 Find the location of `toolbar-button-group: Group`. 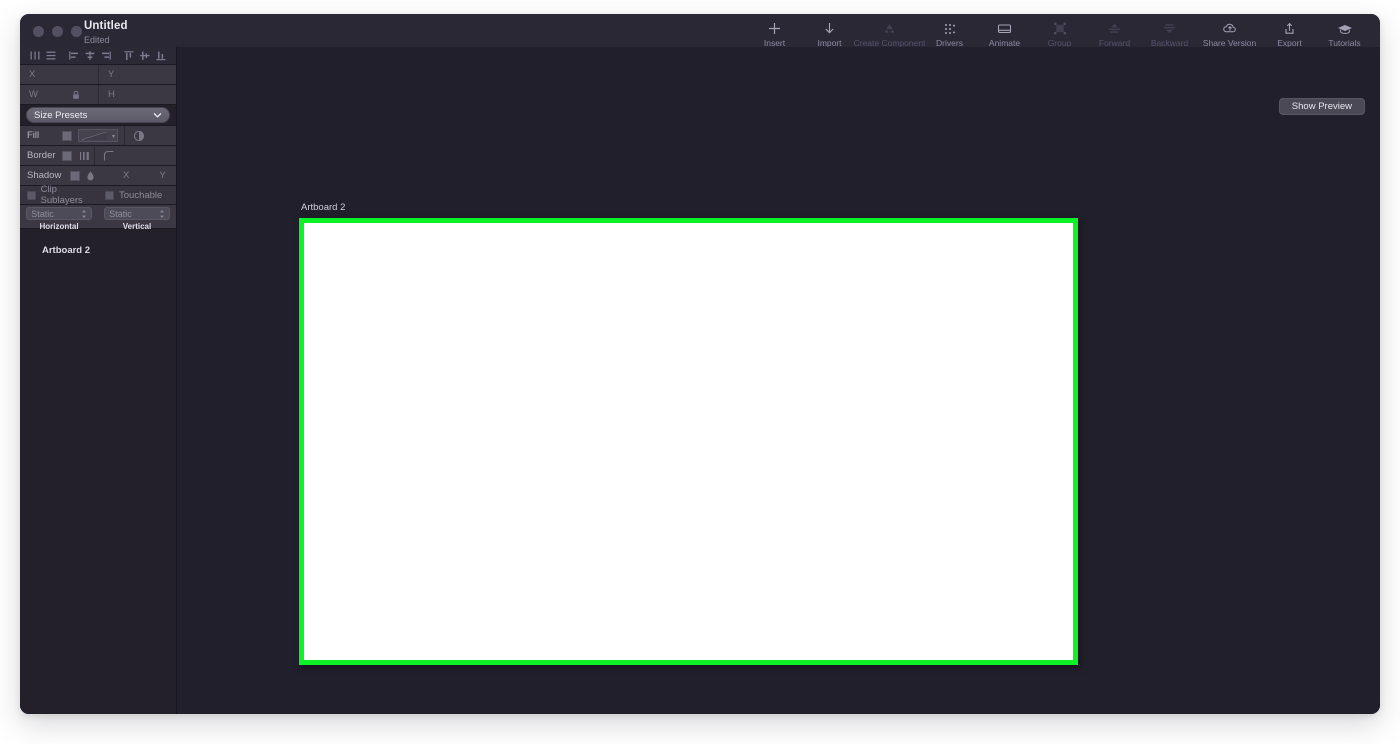

toolbar-button-group: Group is located at coordinates (1059, 32).